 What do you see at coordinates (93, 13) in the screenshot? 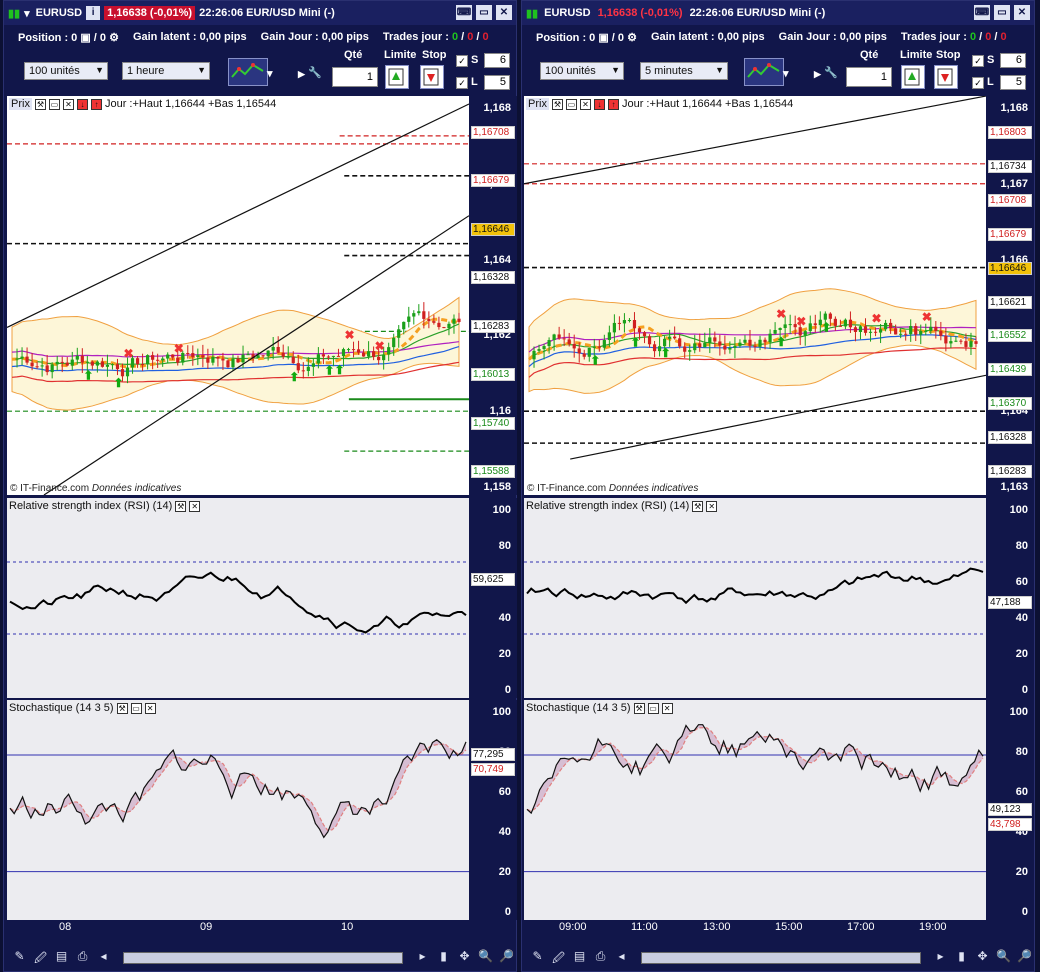
I see `info-icon: i` at bounding box center [93, 13].